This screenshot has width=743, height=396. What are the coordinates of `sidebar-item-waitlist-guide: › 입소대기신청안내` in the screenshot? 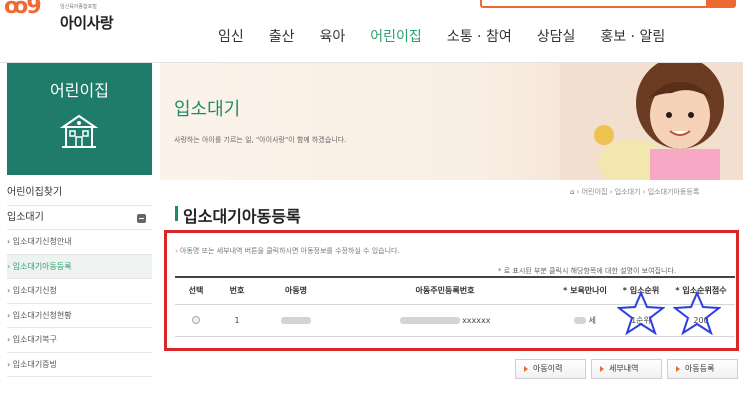 It's located at (79, 242).